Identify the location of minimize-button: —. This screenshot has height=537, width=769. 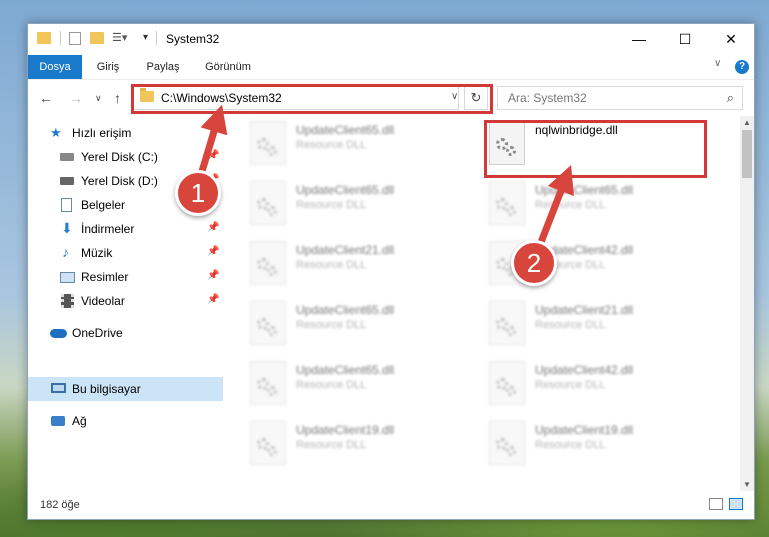
(639, 39).